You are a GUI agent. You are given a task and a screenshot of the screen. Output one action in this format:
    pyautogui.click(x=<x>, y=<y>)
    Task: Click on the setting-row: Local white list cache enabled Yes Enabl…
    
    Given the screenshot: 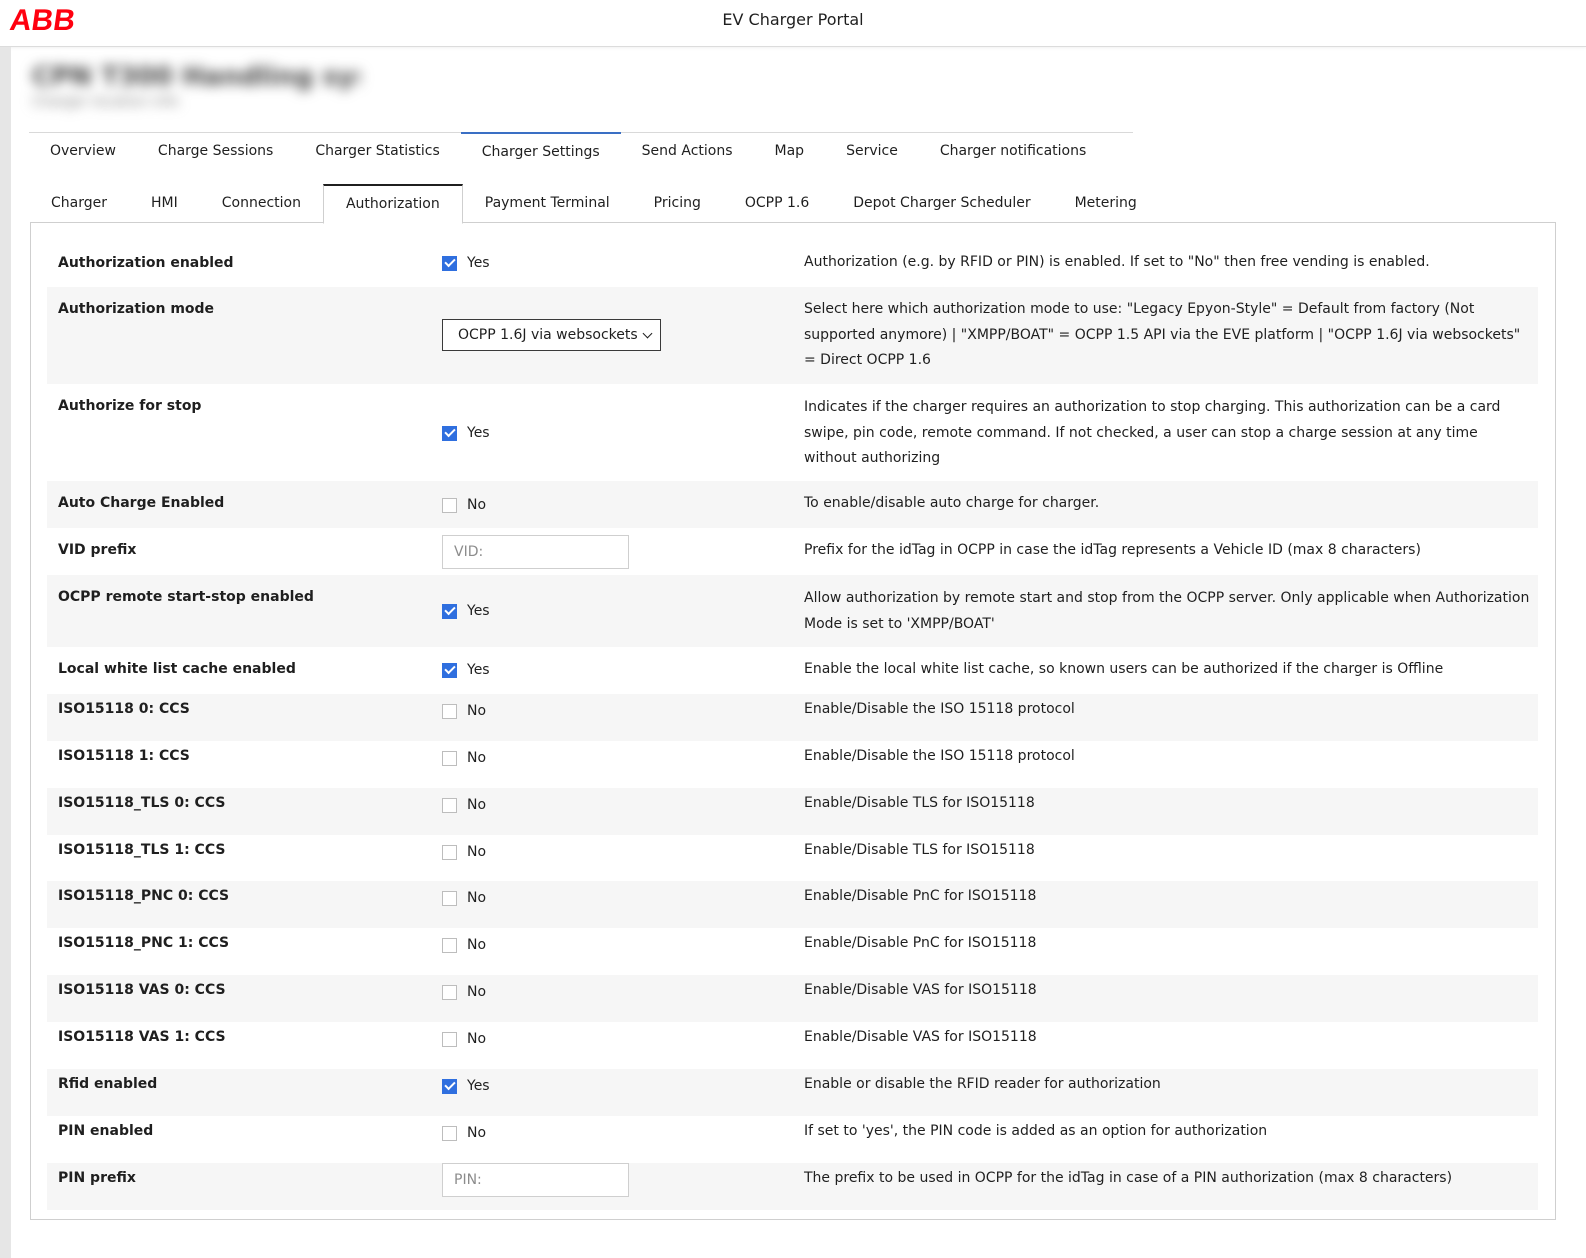 What is the action you would take?
    pyautogui.click(x=792, y=670)
    